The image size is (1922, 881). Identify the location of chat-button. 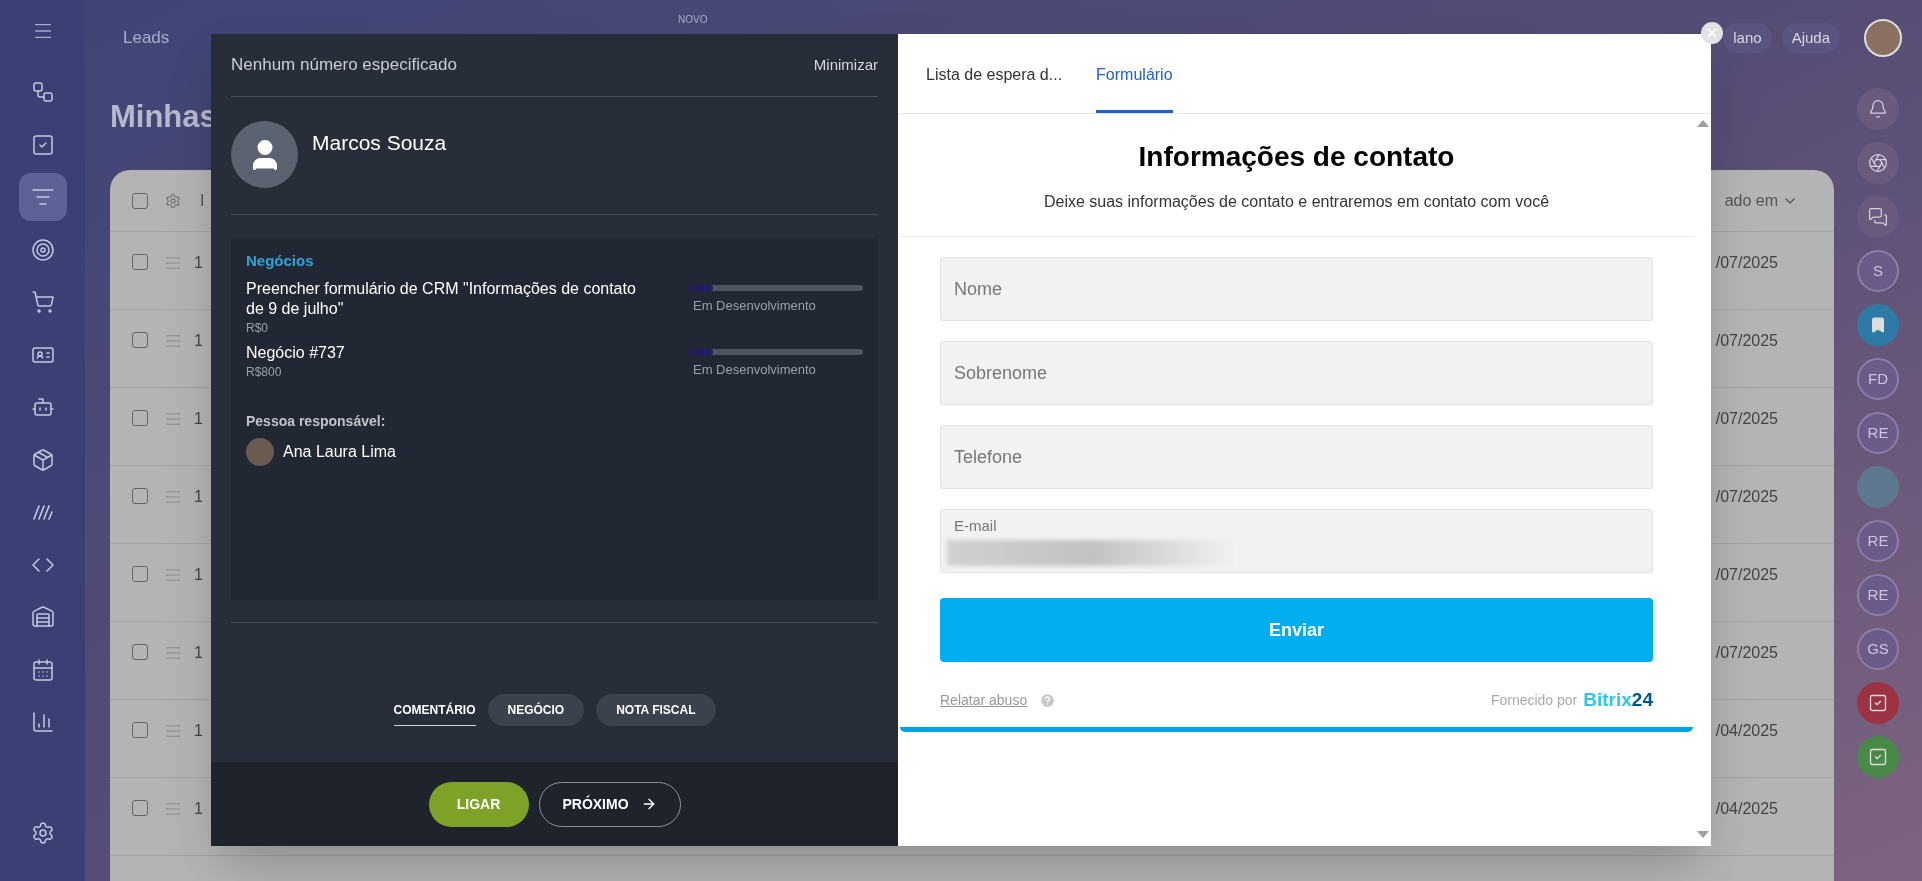
(1878, 217).